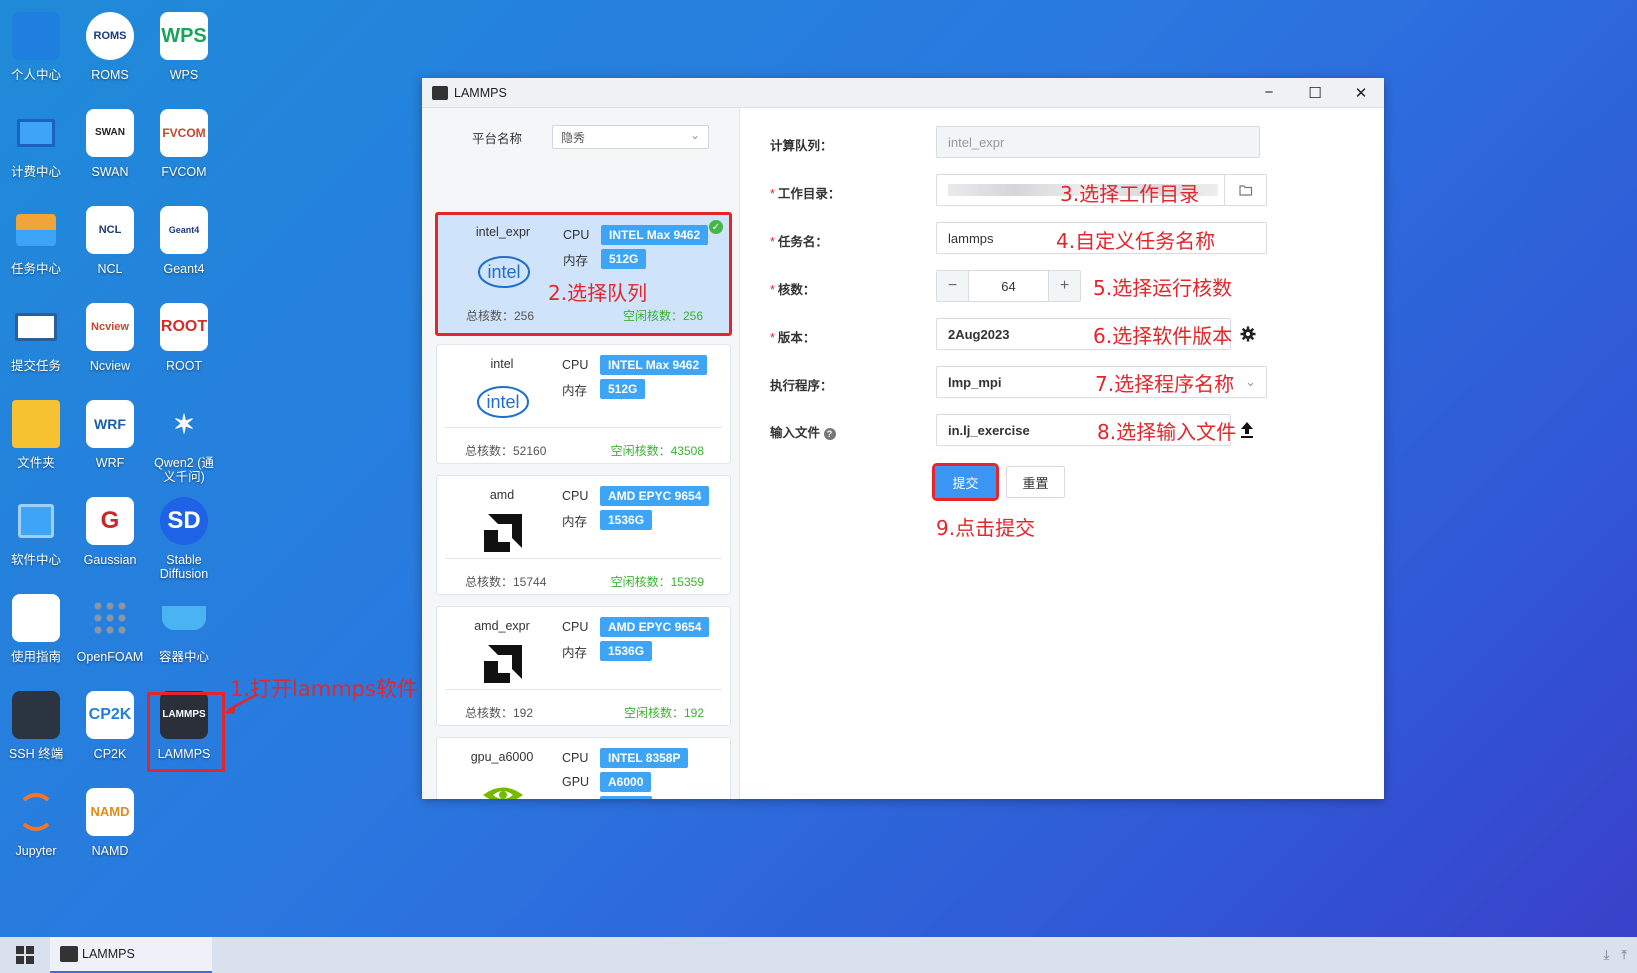 This screenshot has width=1637, height=973. Describe the element at coordinates (36, 47) in the screenshot. I see `desktop-icon-id-card: 个人中心` at that location.